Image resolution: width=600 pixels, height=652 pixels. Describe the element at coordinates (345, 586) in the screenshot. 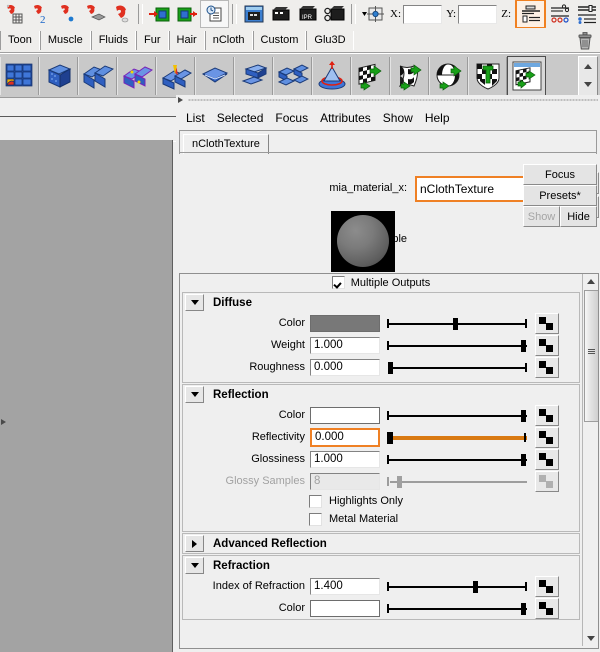

I see `index-of-refraction-input: 1.400` at that location.